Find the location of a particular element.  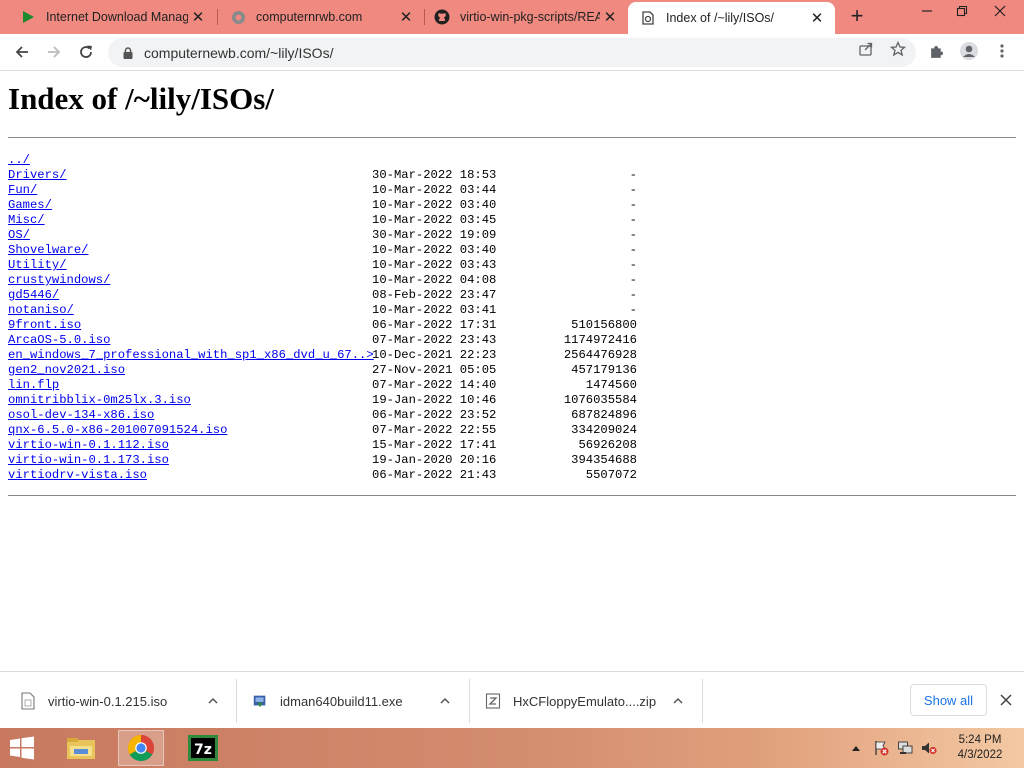

taskbar-chrome is located at coordinates (141, 748).